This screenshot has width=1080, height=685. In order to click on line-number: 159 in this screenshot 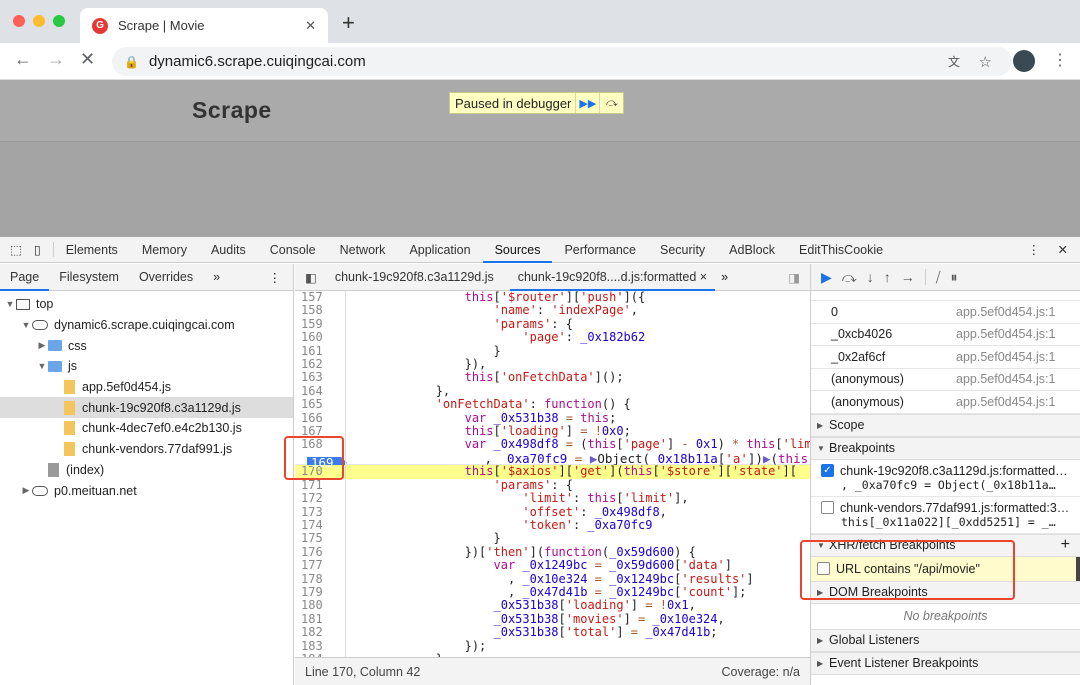, I will do `click(320, 324)`.